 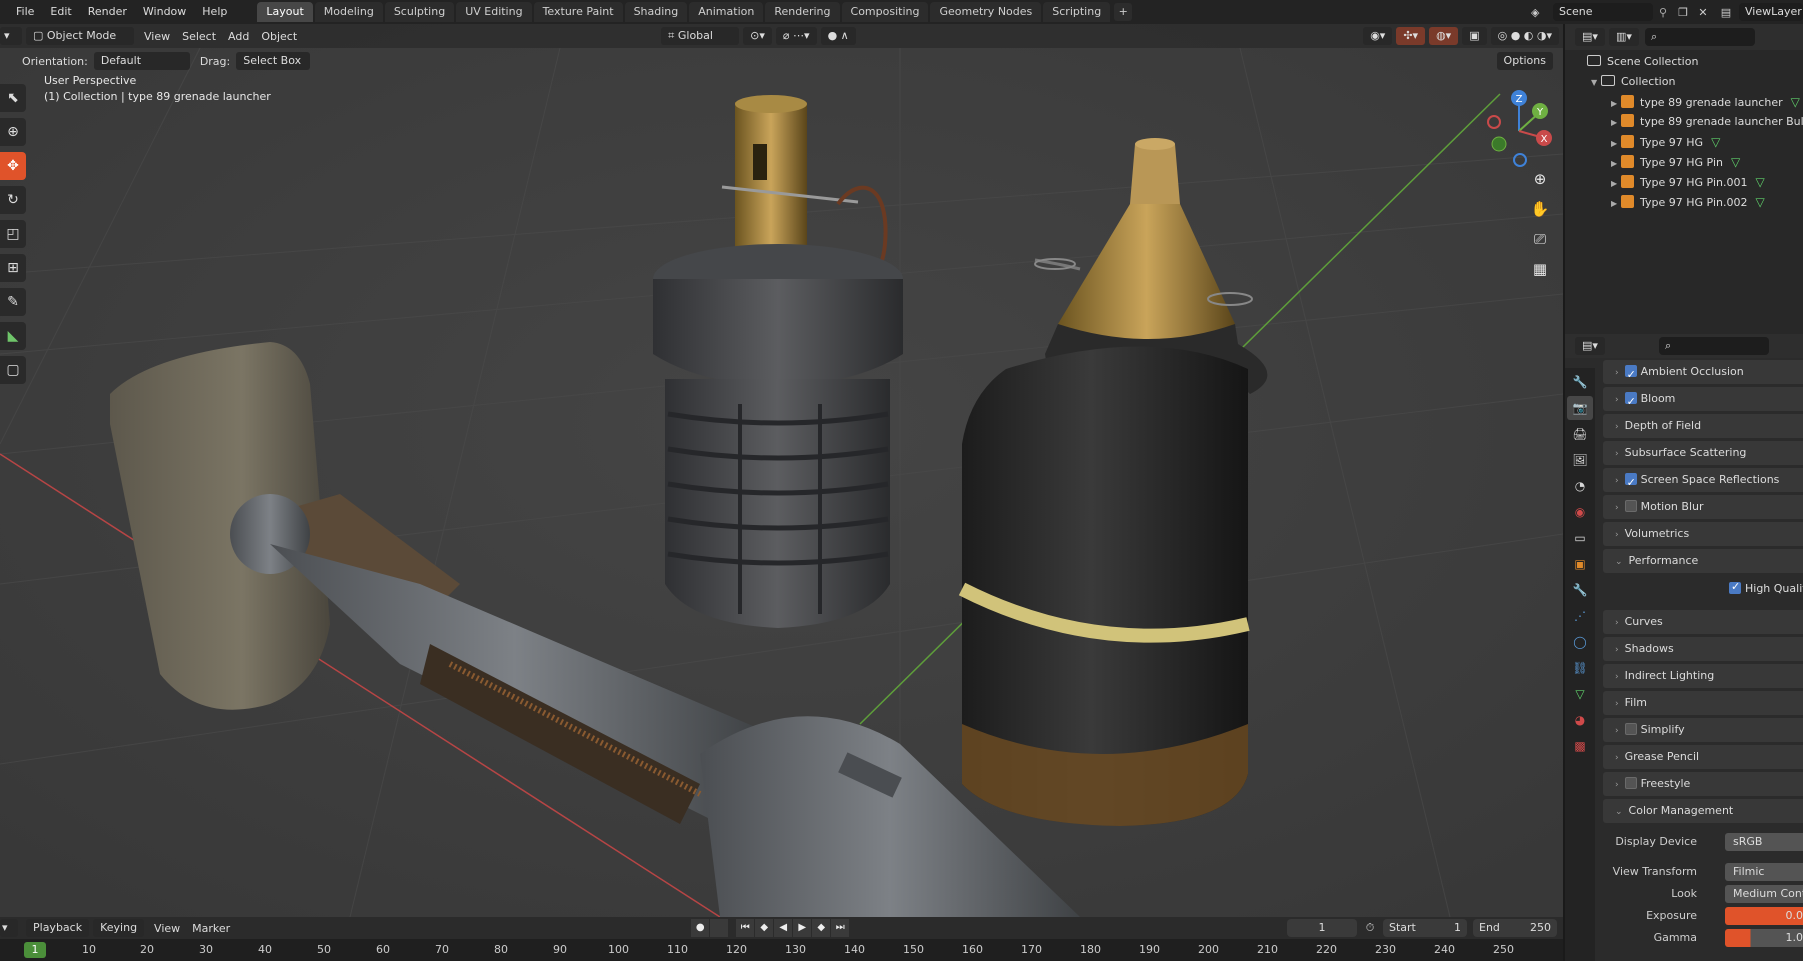 I want to click on menu-render: Render, so click(x=107, y=12).